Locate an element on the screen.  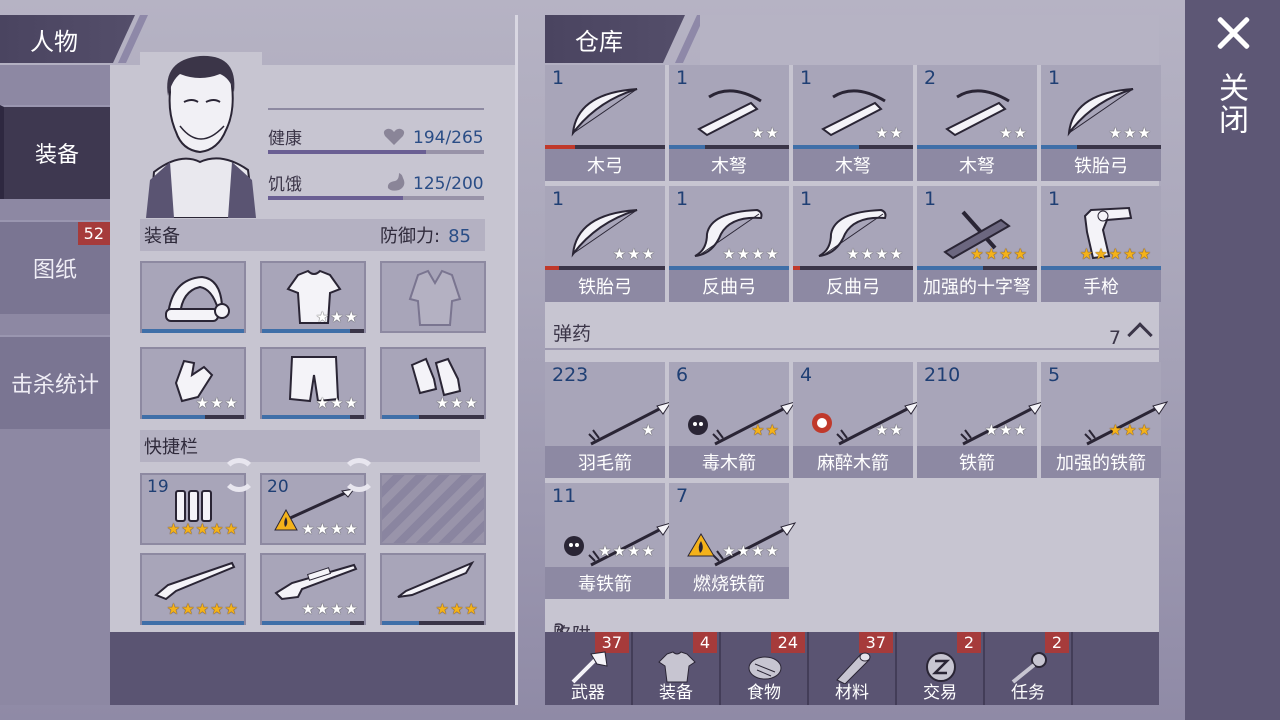
bow-icon is located at coordinates (604, 112).